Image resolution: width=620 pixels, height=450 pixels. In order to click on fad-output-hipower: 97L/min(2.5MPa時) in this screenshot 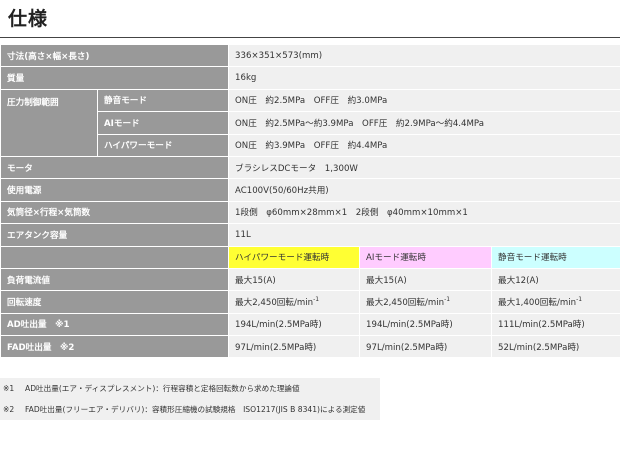, I will do `click(294, 347)`.